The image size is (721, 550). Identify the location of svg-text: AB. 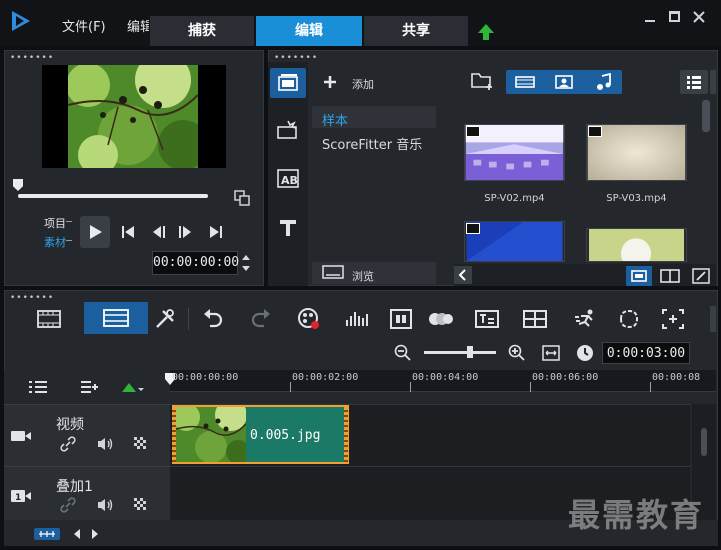
(289, 180).